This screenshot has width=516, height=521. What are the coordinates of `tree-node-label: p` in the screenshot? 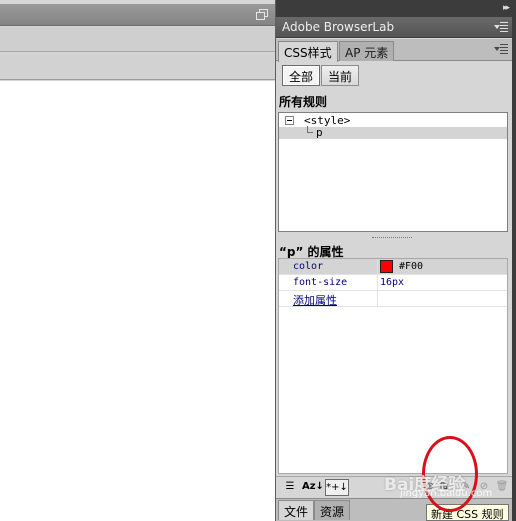 It's located at (319, 132).